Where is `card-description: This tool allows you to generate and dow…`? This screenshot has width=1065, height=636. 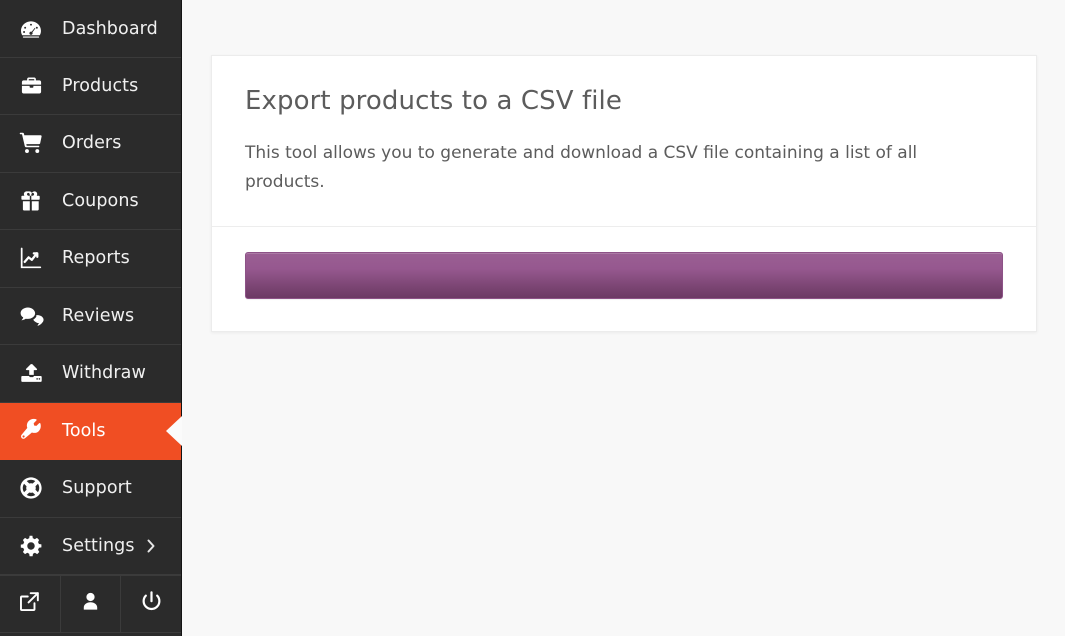
card-description: This tool allows you to generate and dow… is located at coordinates (581, 167).